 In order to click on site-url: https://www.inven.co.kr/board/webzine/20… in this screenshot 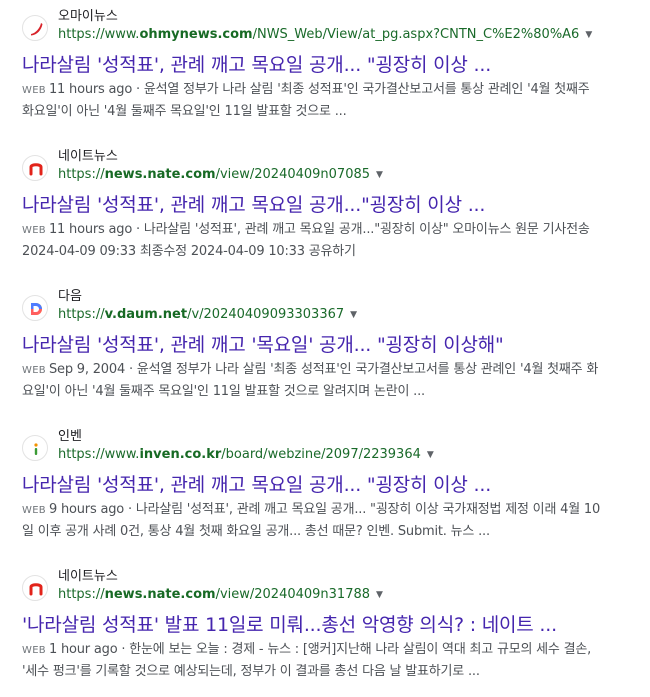, I will do `click(246, 455)`.